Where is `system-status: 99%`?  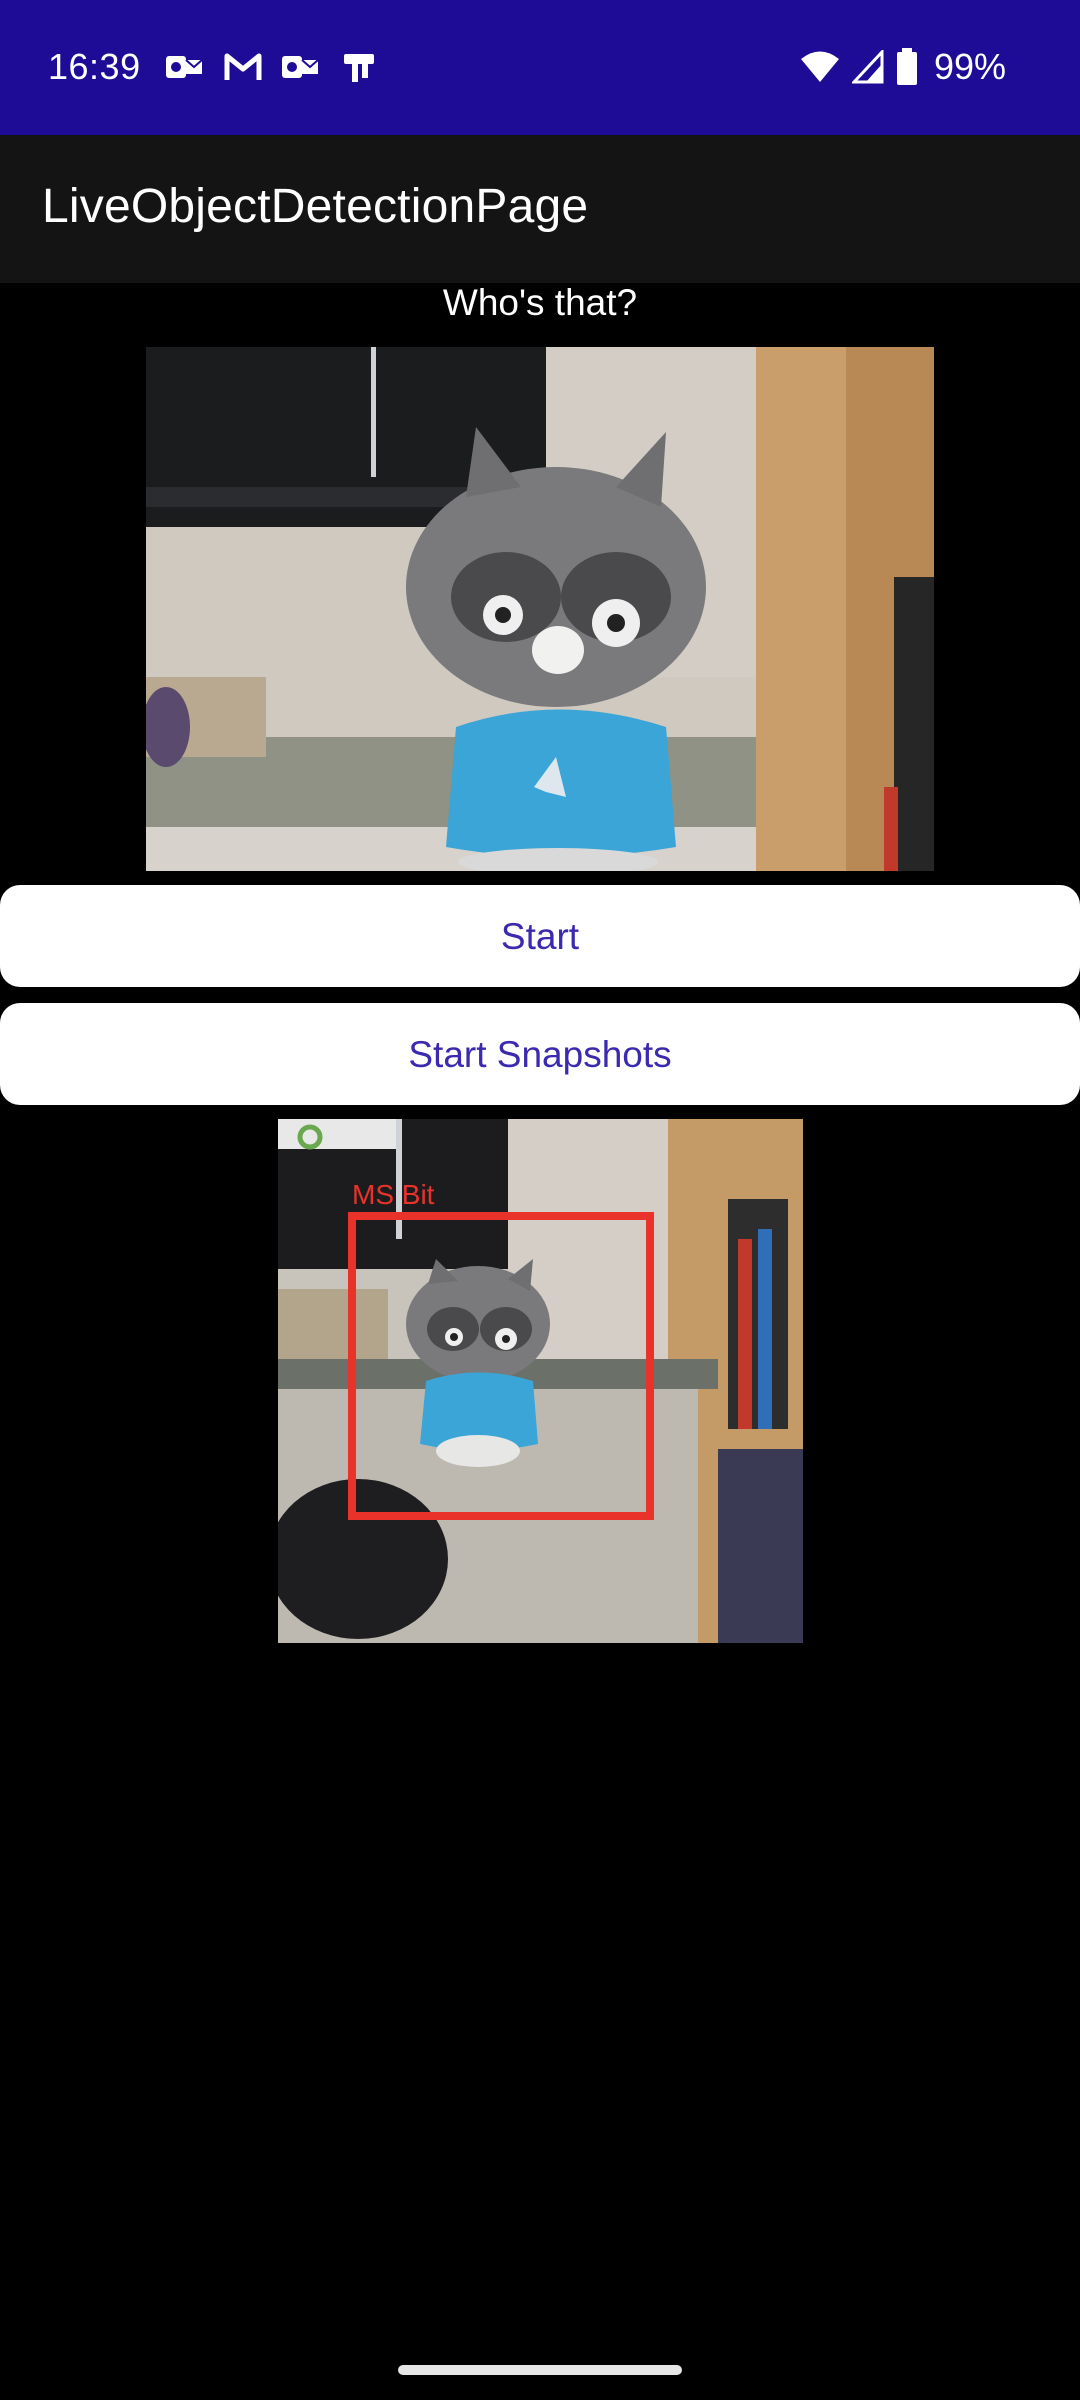 system-status: 99% is located at coordinates (903, 67).